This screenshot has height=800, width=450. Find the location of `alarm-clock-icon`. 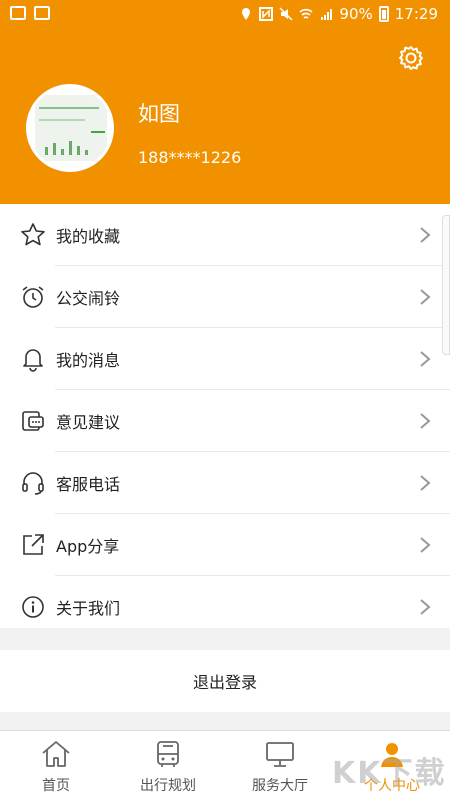

alarm-clock-icon is located at coordinates (33, 297).